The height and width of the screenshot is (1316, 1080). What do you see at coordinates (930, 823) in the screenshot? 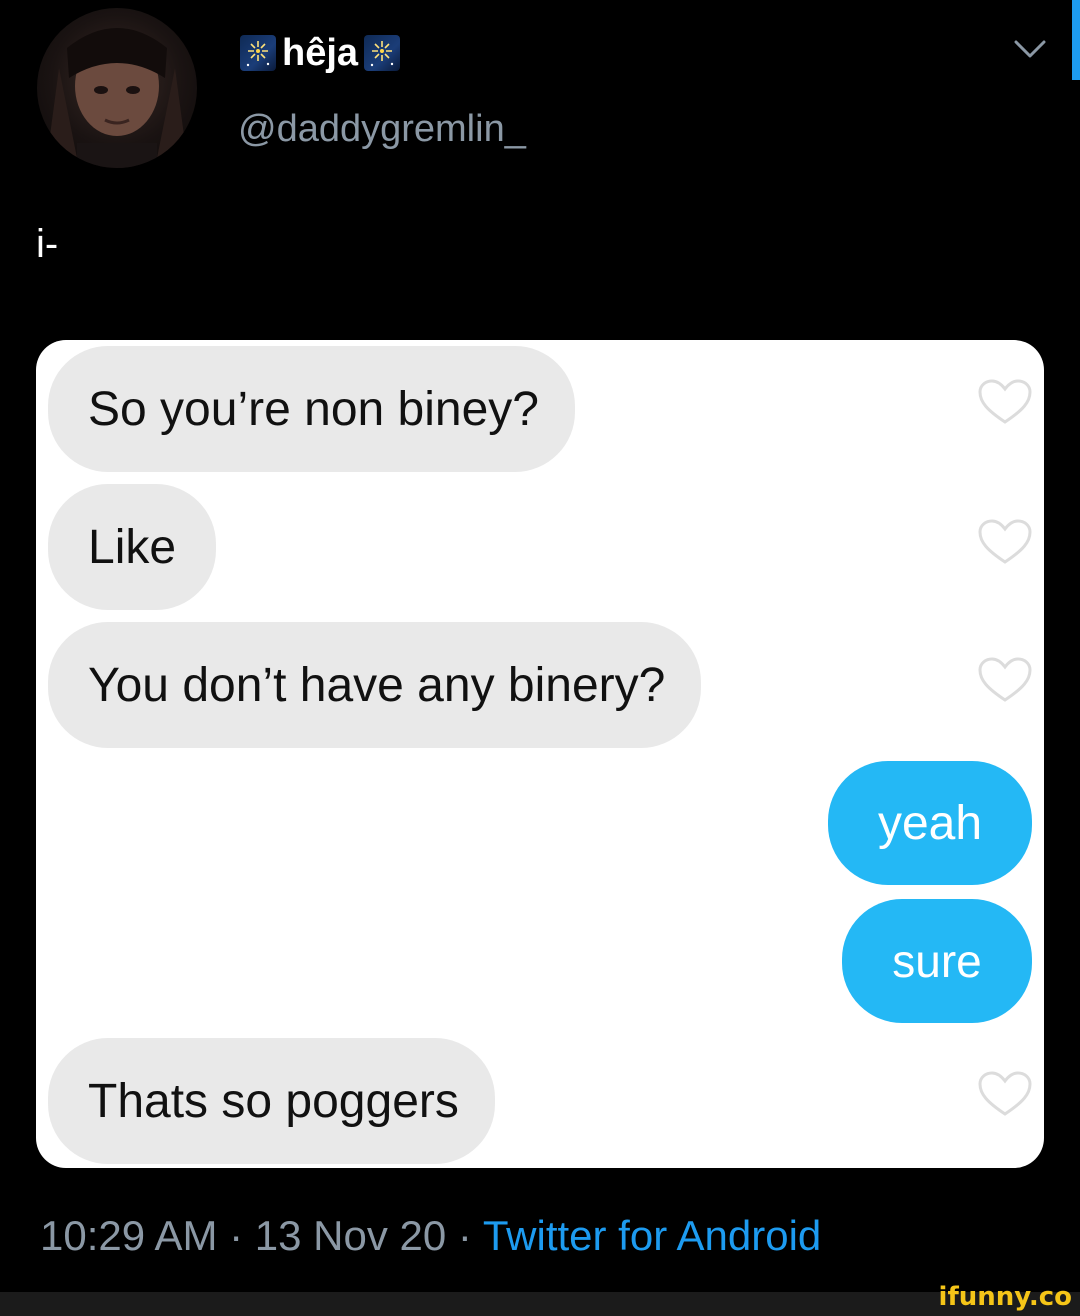
I see `chat-message-sent: yeah` at bounding box center [930, 823].